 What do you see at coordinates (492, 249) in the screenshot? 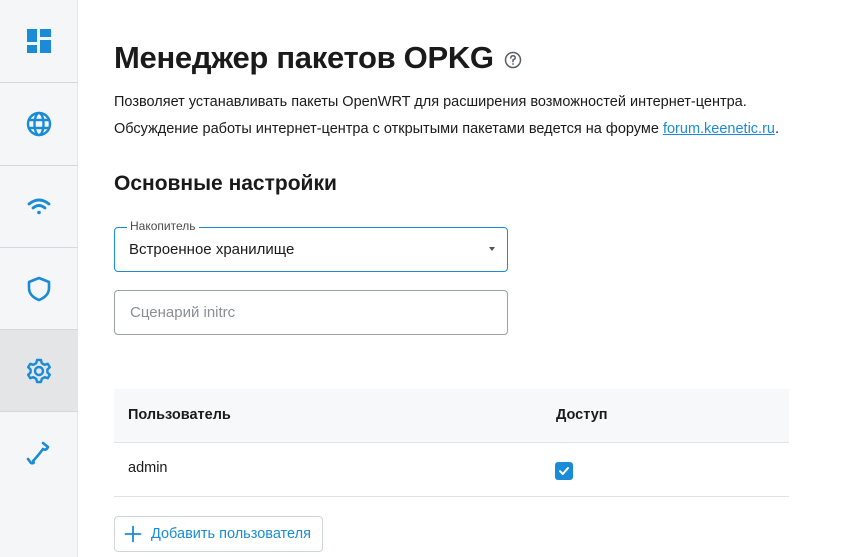
I see `caret-down-icon` at bounding box center [492, 249].